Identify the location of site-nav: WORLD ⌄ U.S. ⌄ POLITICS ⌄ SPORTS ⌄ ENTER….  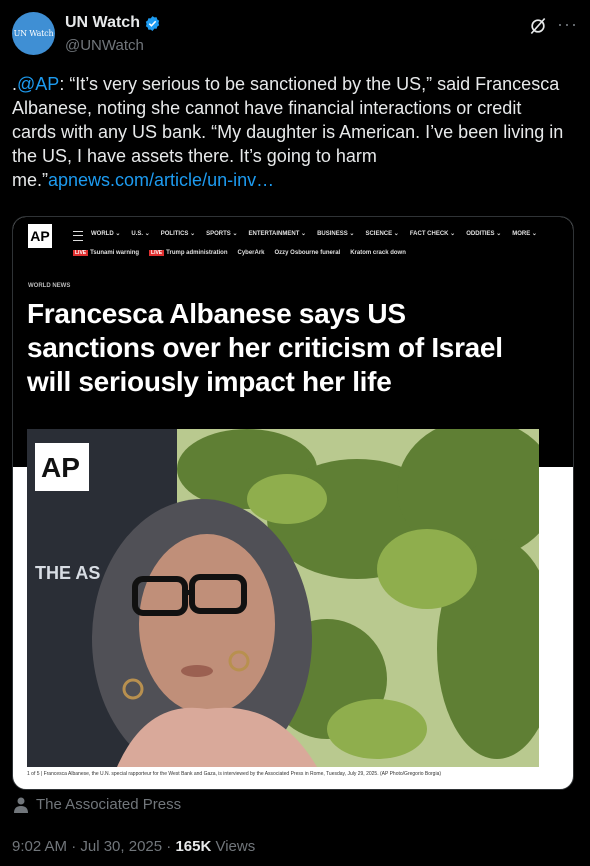
(314, 233).